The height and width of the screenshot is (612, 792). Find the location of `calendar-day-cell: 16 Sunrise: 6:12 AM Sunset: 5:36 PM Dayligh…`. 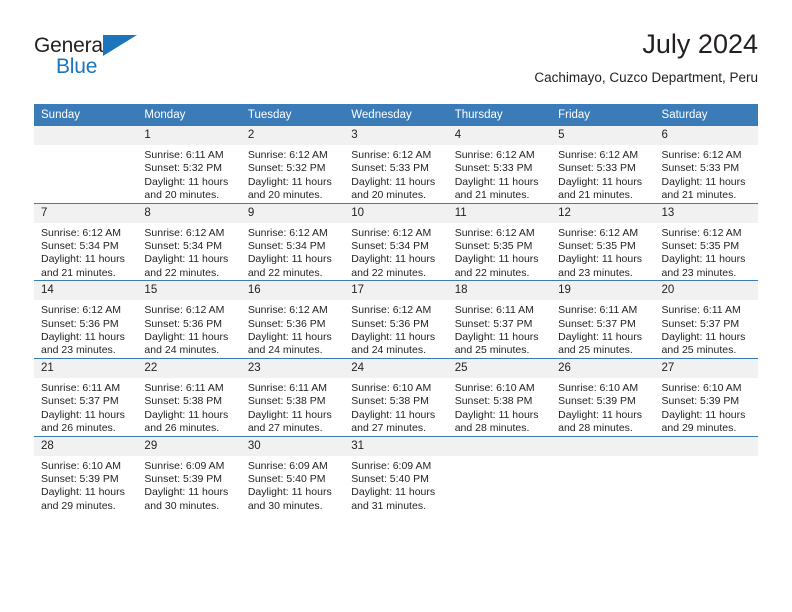

calendar-day-cell: 16 Sunrise: 6:12 AM Sunset: 5:36 PM Dayligh… is located at coordinates (292, 319).